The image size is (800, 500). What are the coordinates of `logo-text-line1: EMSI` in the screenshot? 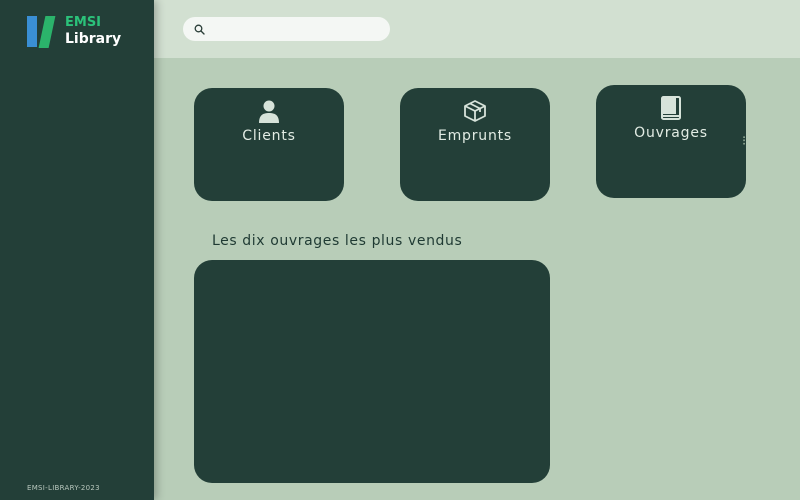 It's located at (83, 22).